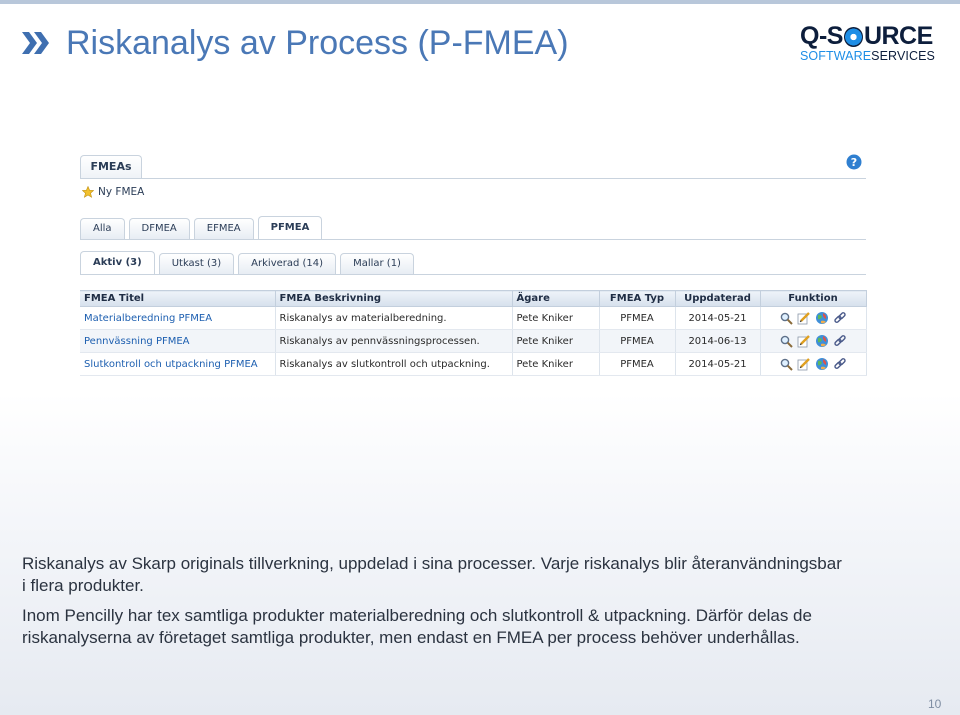  What do you see at coordinates (159, 229) in the screenshot?
I see `tab-dfmea: DFMEA` at bounding box center [159, 229].